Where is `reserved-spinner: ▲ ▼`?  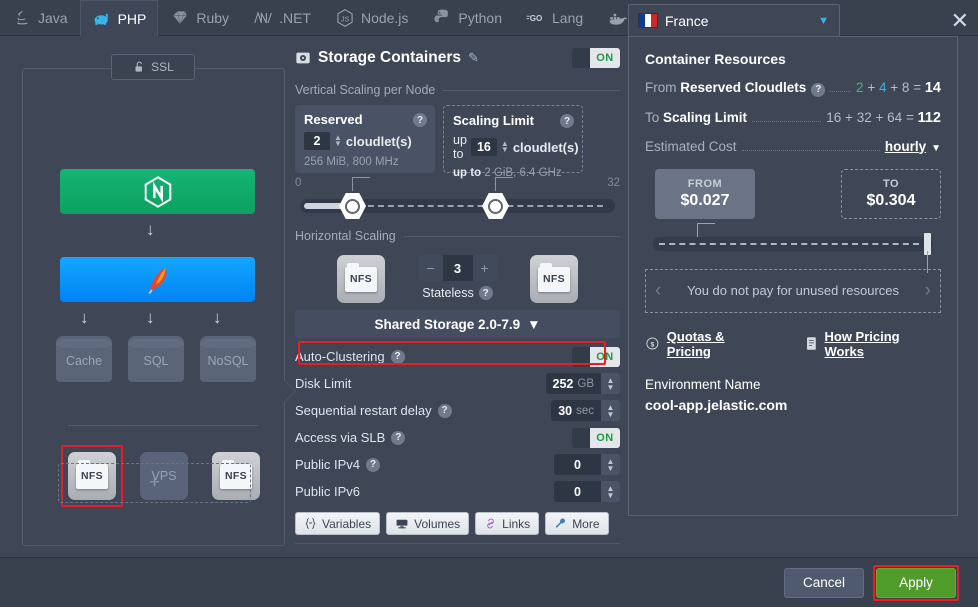
reserved-spinner: ▲ ▼ is located at coordinates (338, 141).